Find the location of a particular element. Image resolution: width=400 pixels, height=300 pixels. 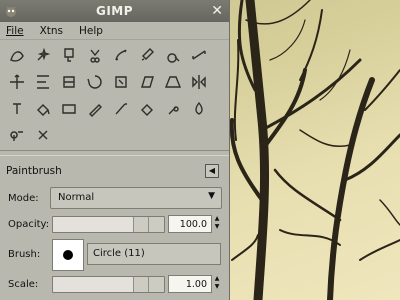

chevron-down-icon: ▼ is located at coordinates (211, 196).